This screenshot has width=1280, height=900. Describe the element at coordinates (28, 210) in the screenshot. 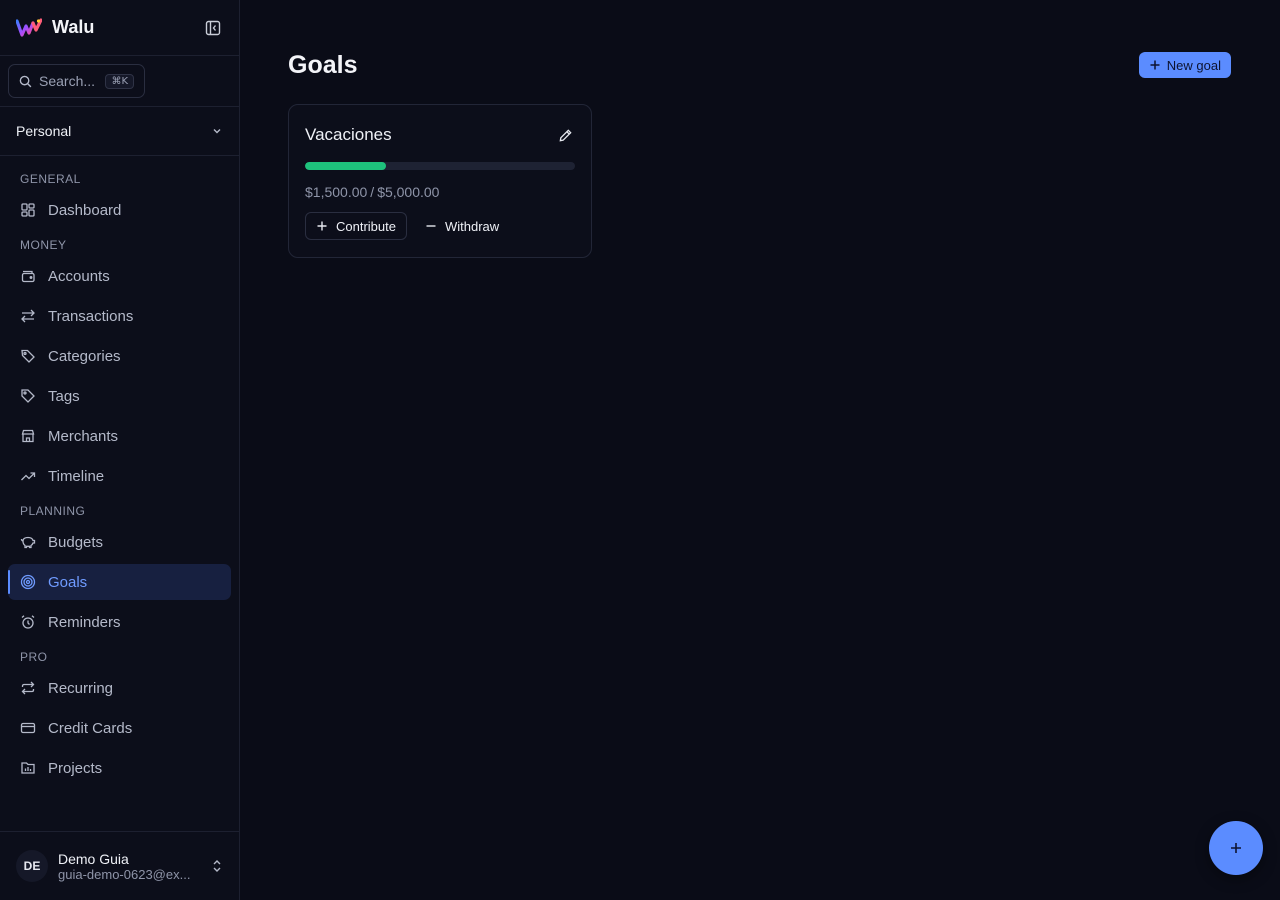

I see `dashboard-icon` at that location.